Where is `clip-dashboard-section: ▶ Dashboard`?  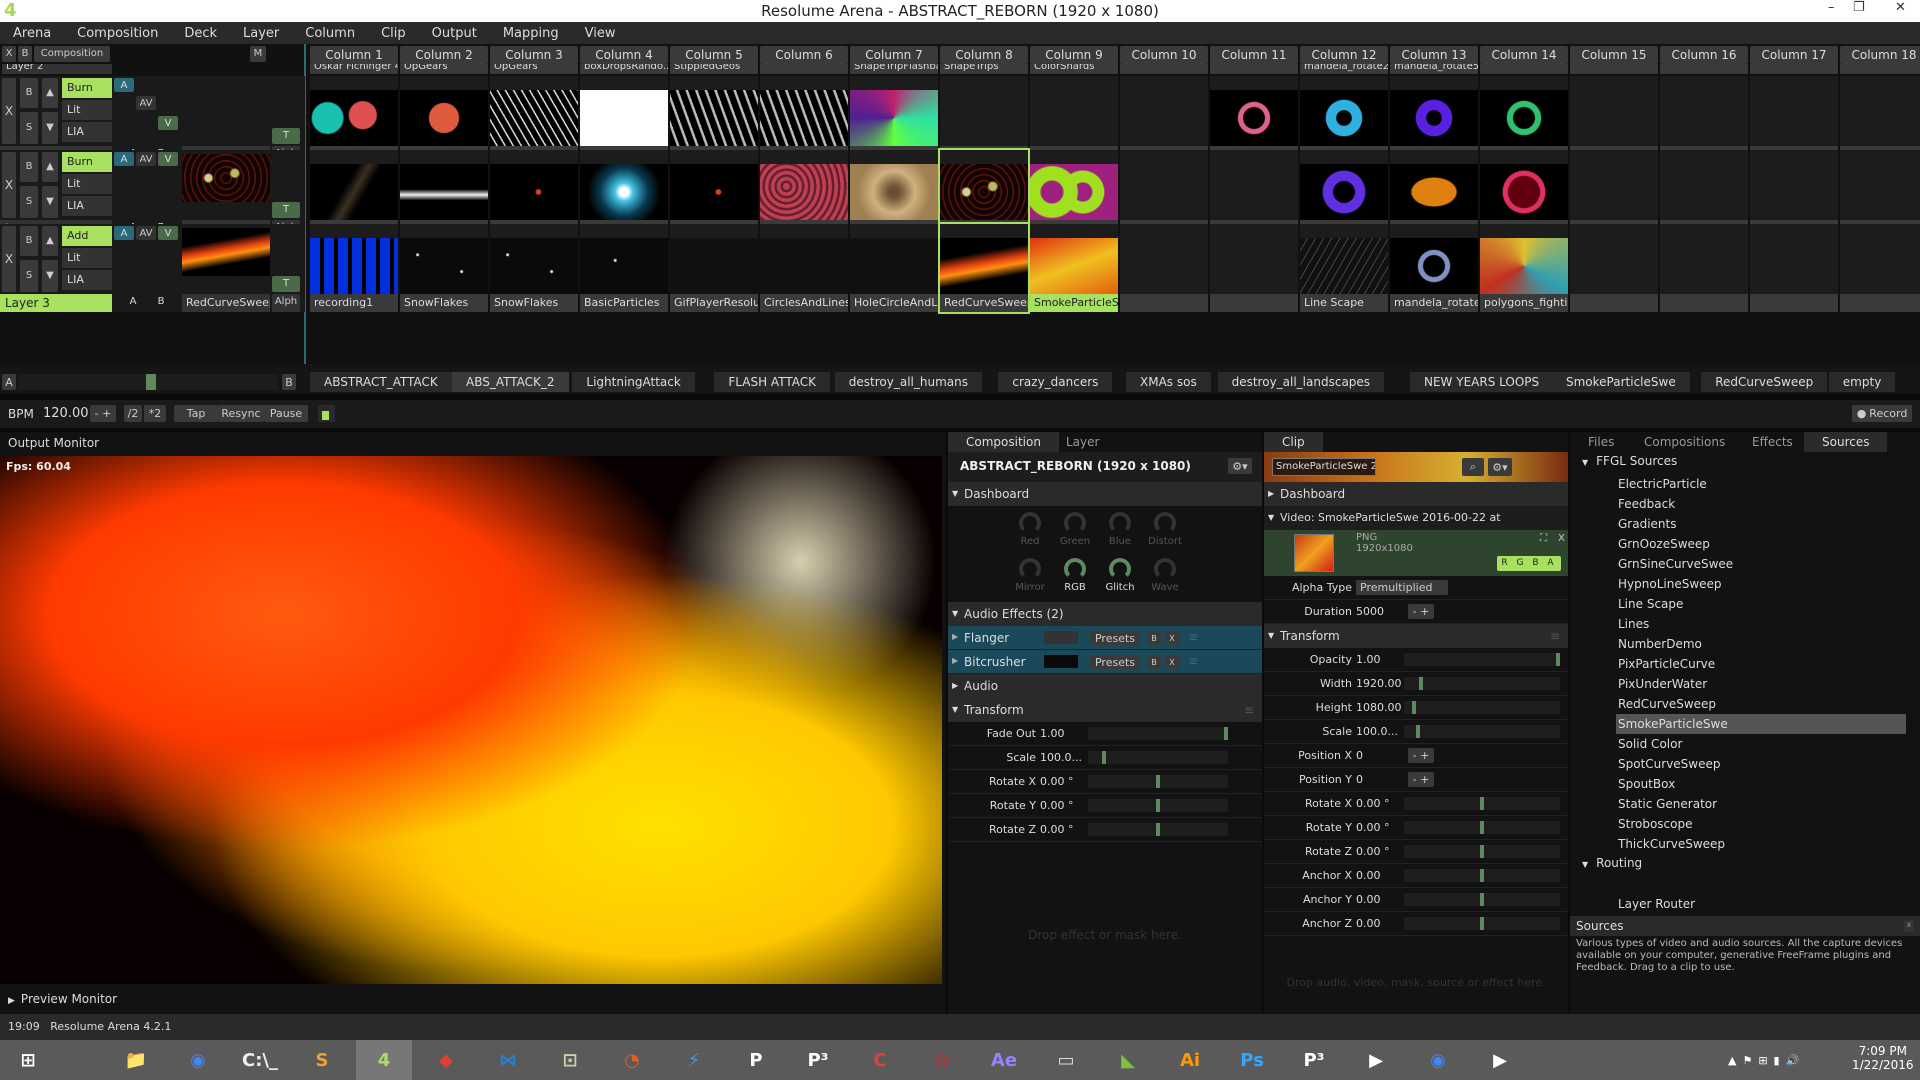
clip-dashboard-section: ▶ Dashboard is located at coordinates (1416, 494).